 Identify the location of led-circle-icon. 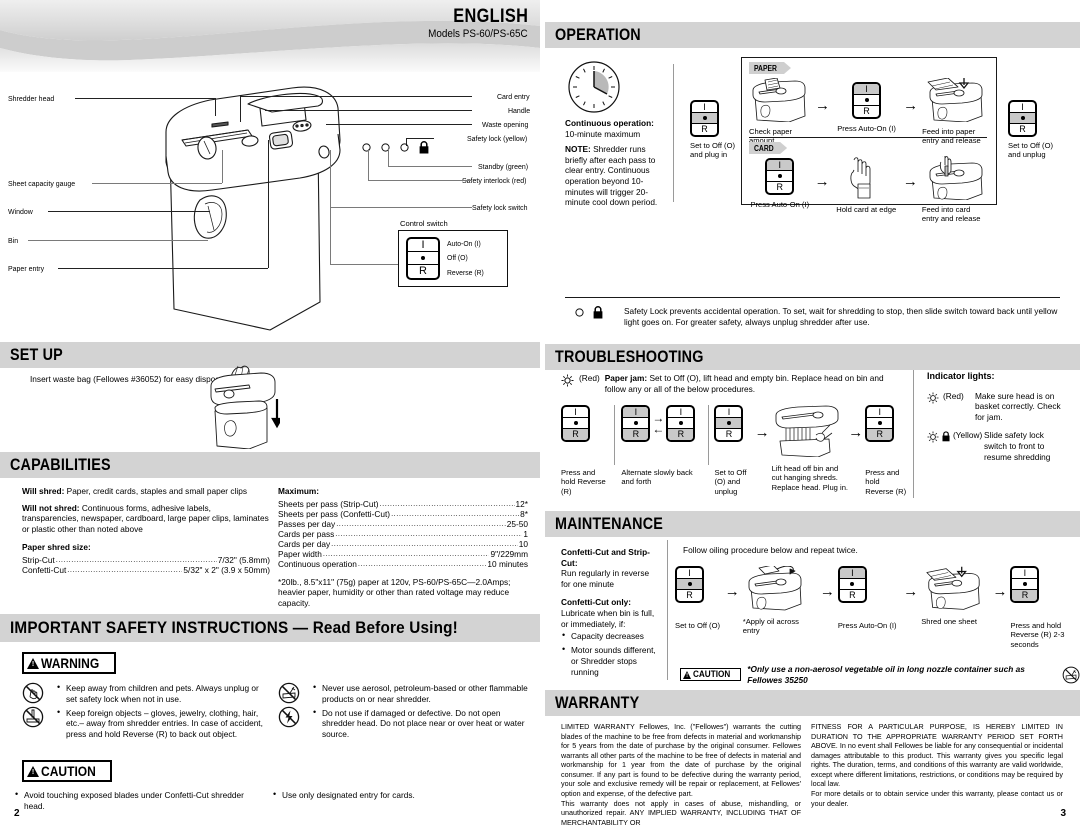
(366, 147).